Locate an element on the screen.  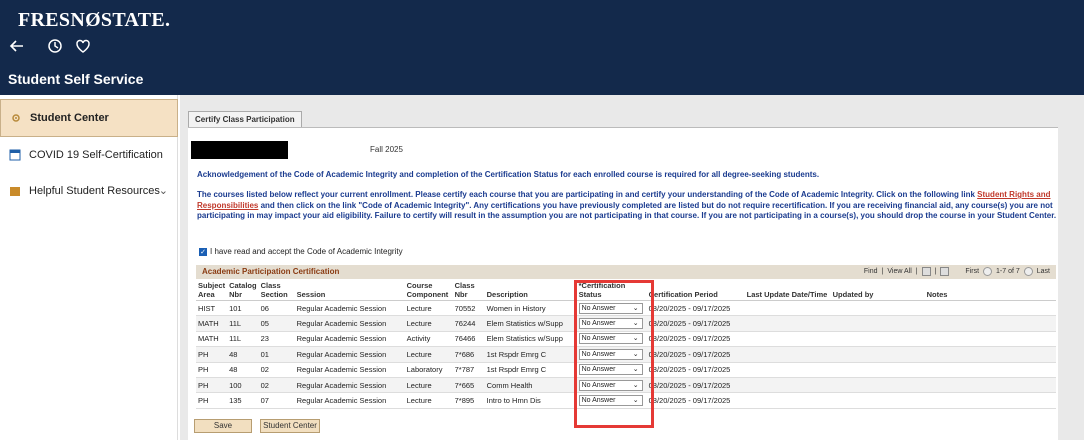
cell-description: Intro to Hmn Dis is located at coordinates (530, 400).